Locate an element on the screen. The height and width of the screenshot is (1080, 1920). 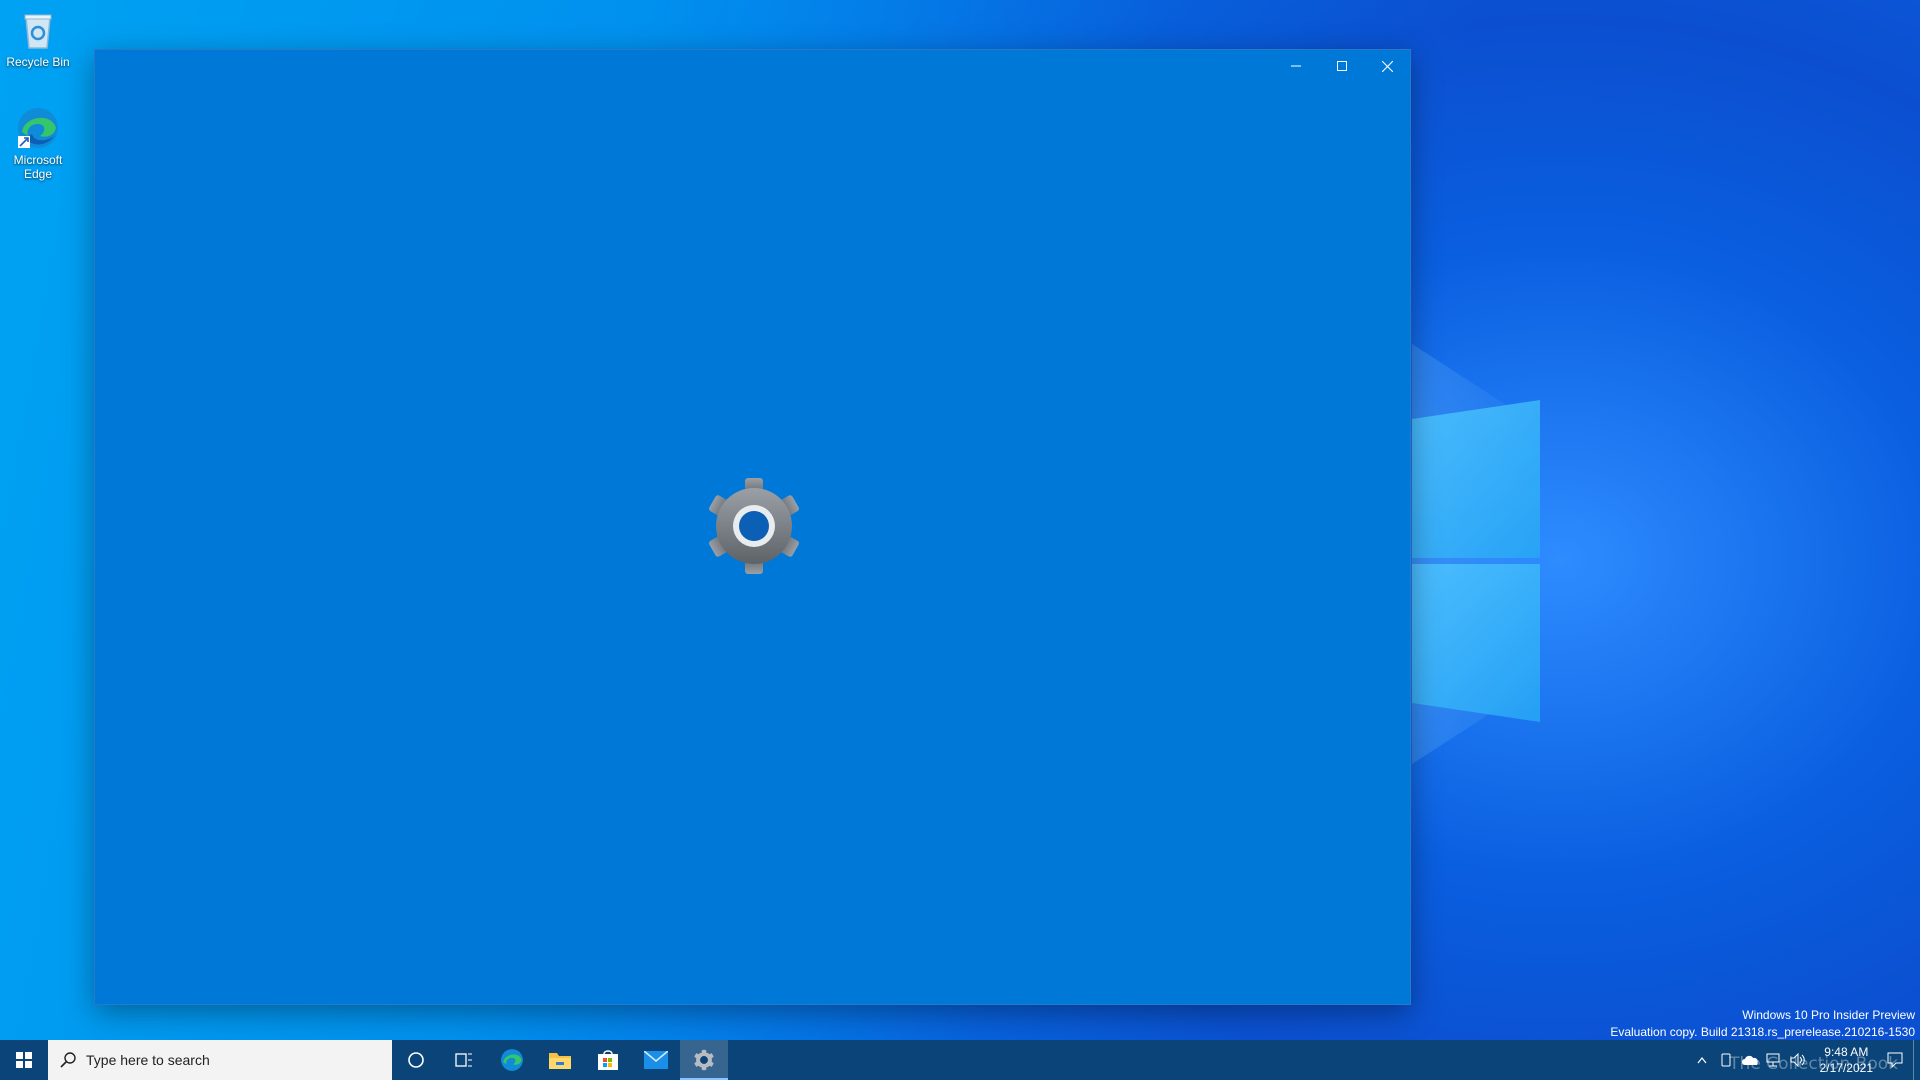
desktop-icon-label: Recycle Bin is located at coordinates (38, 62).